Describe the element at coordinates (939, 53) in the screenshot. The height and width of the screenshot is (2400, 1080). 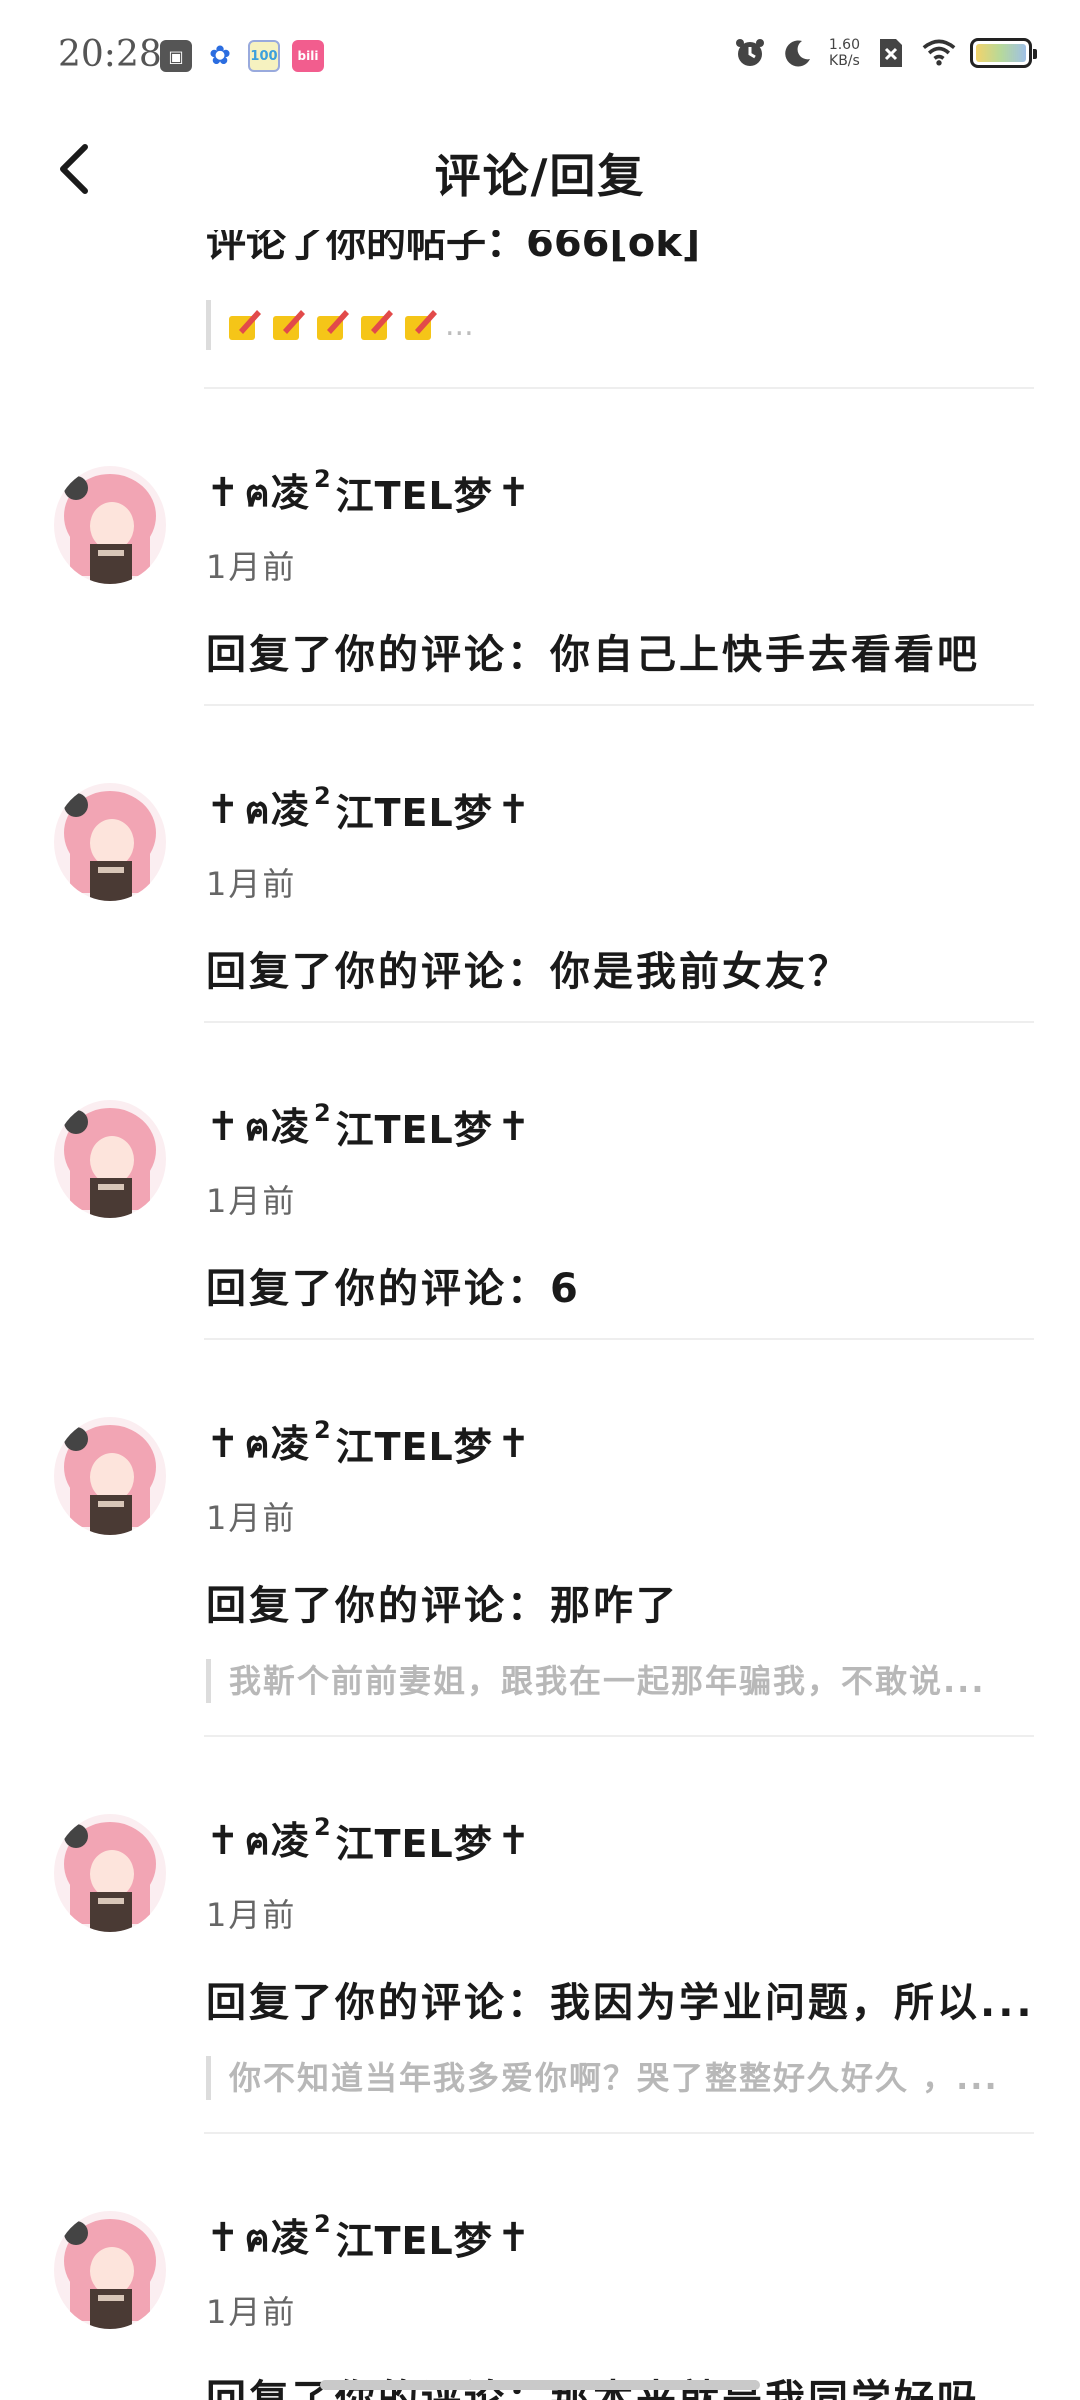
I see `wifi-icon` at that location.